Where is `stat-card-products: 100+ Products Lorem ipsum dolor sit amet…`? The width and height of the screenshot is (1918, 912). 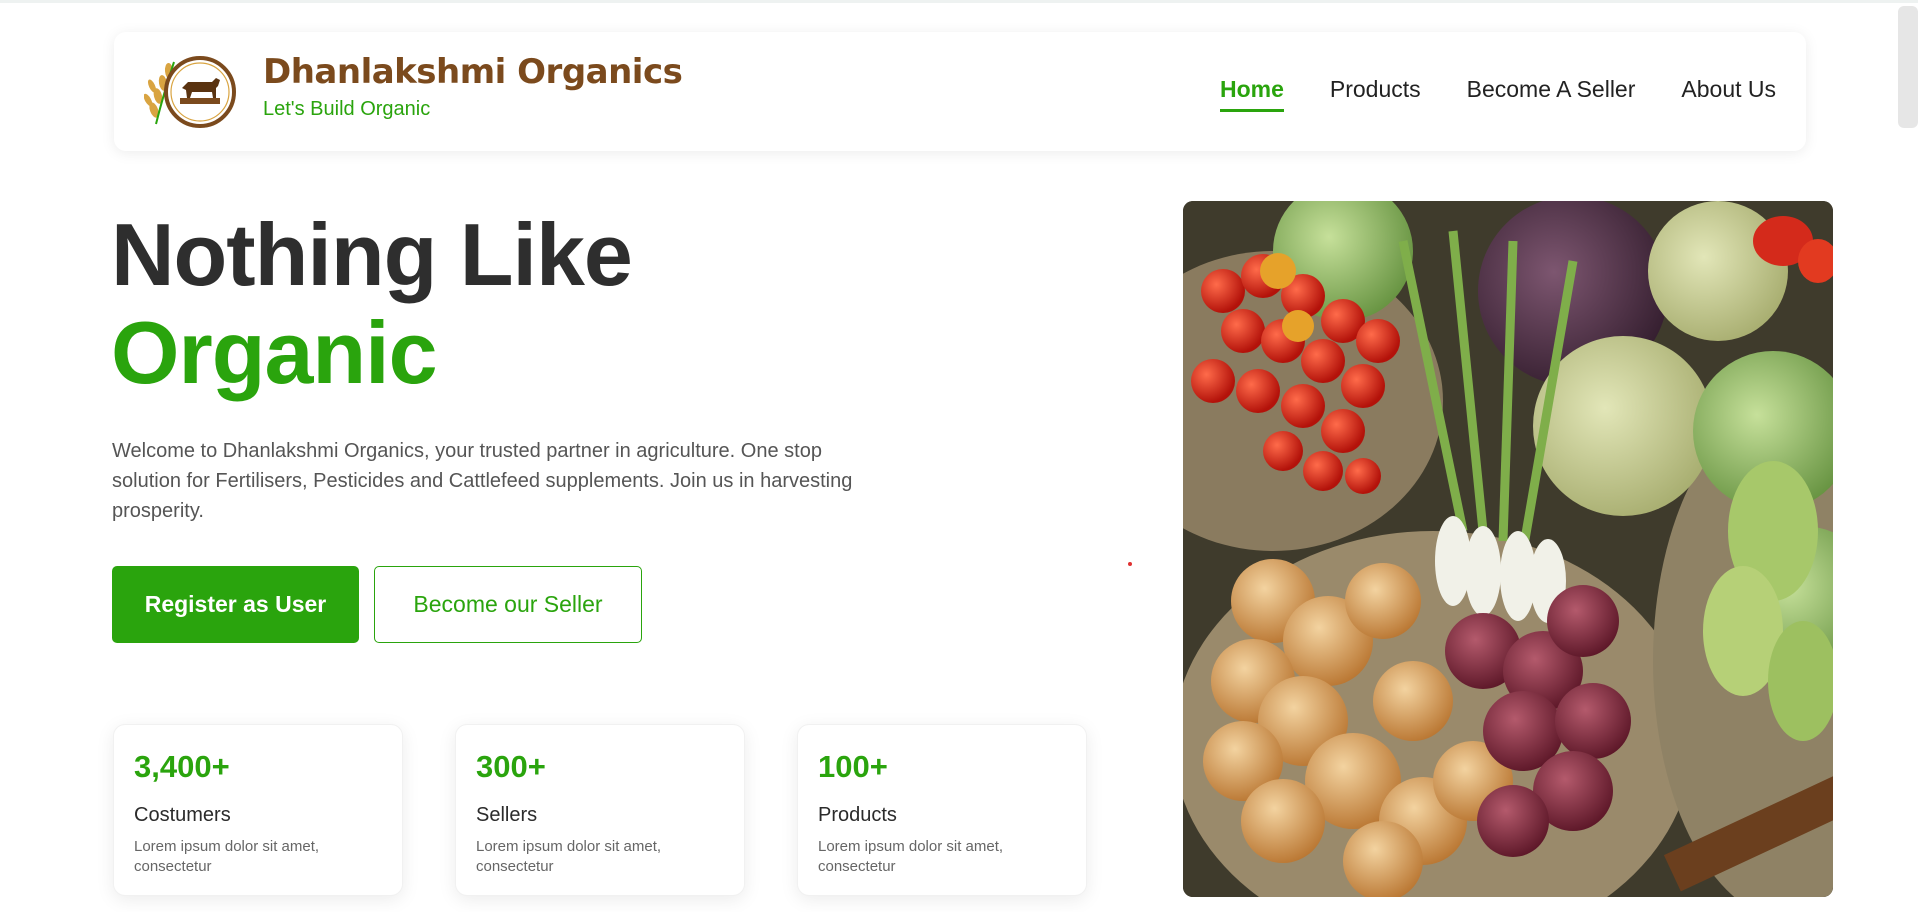
stat-card-products: 100+ Products Lorem ipsum dolor sit amet… is located at coordinates (942, 810).